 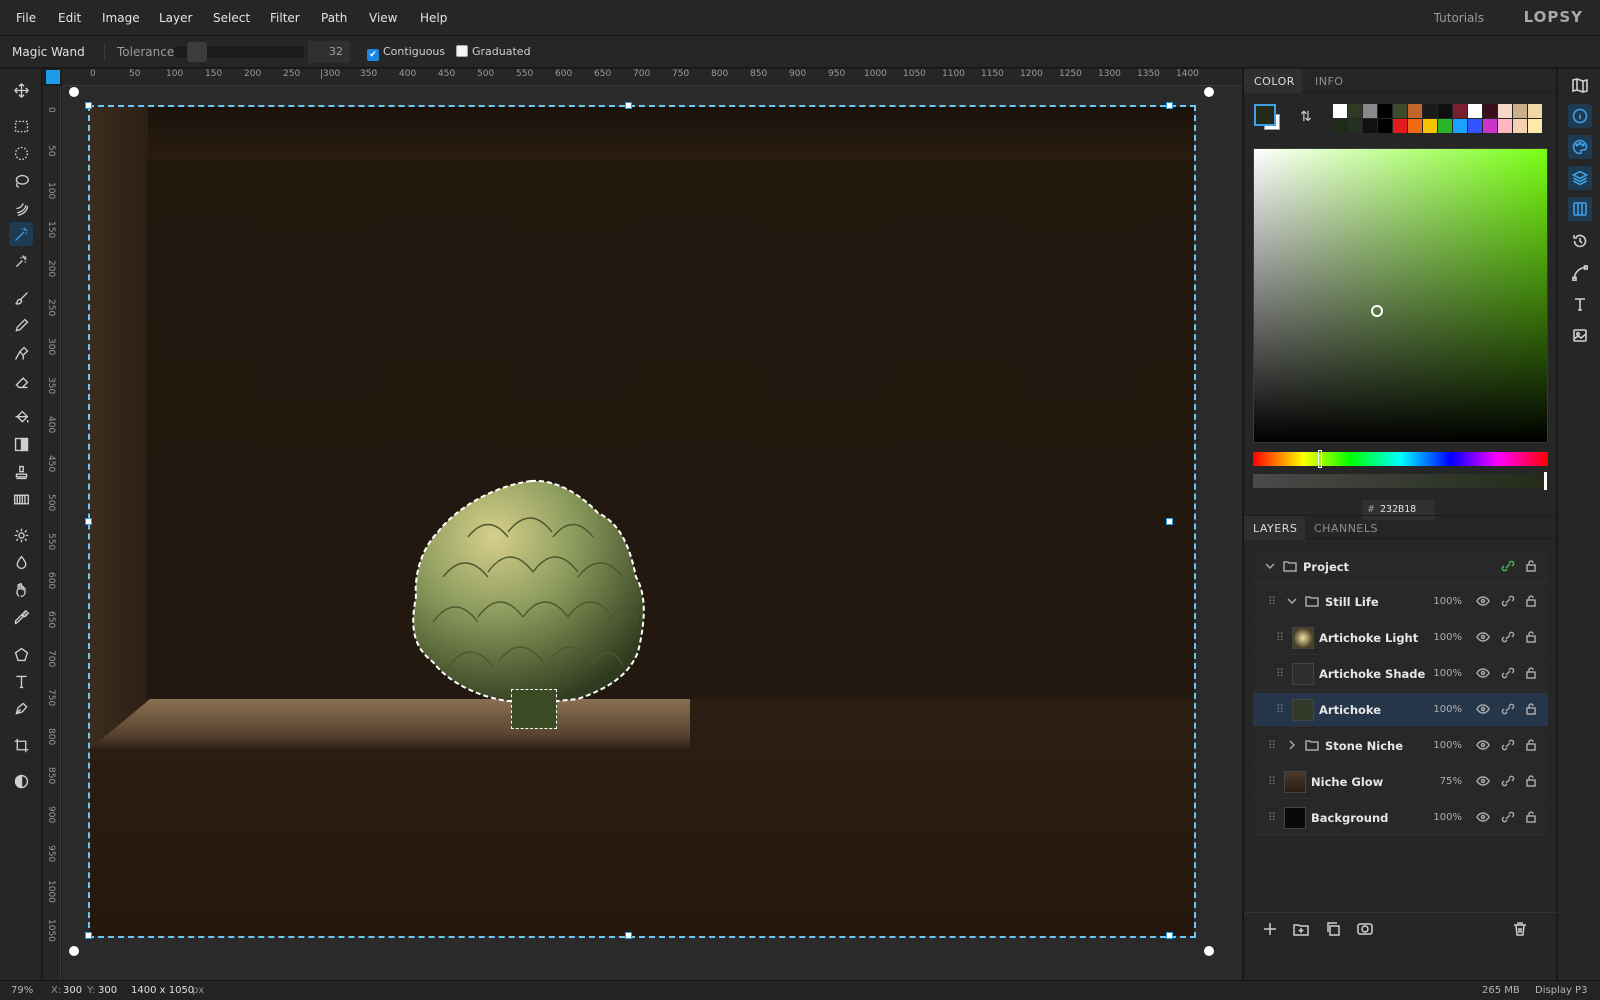 What do you see at coordinates (1400, 567) in the screenshot?
I see `layer-row-project: Project` at bounding box center [1400, 567].